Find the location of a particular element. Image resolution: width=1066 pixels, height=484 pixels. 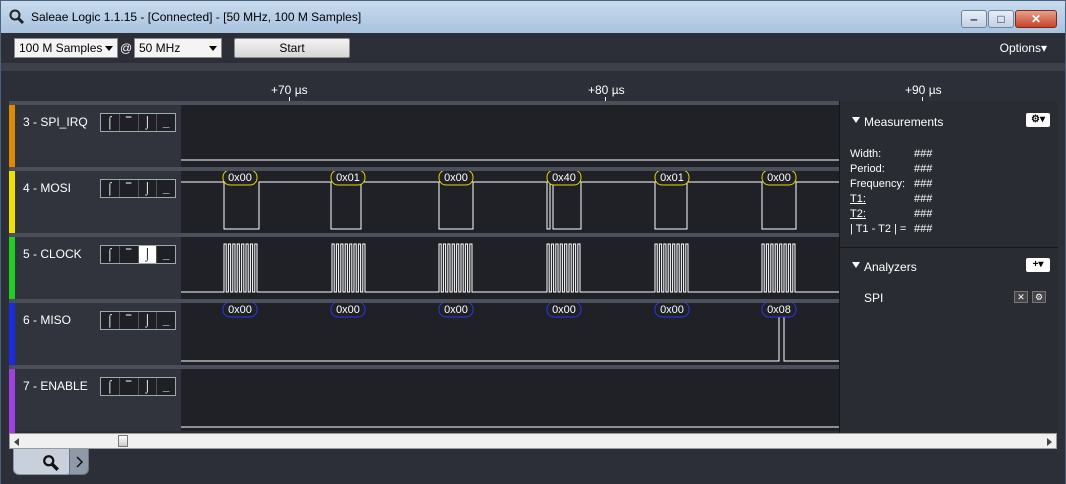

measurement-row: T1: ### is located at coordinates (891, 199).